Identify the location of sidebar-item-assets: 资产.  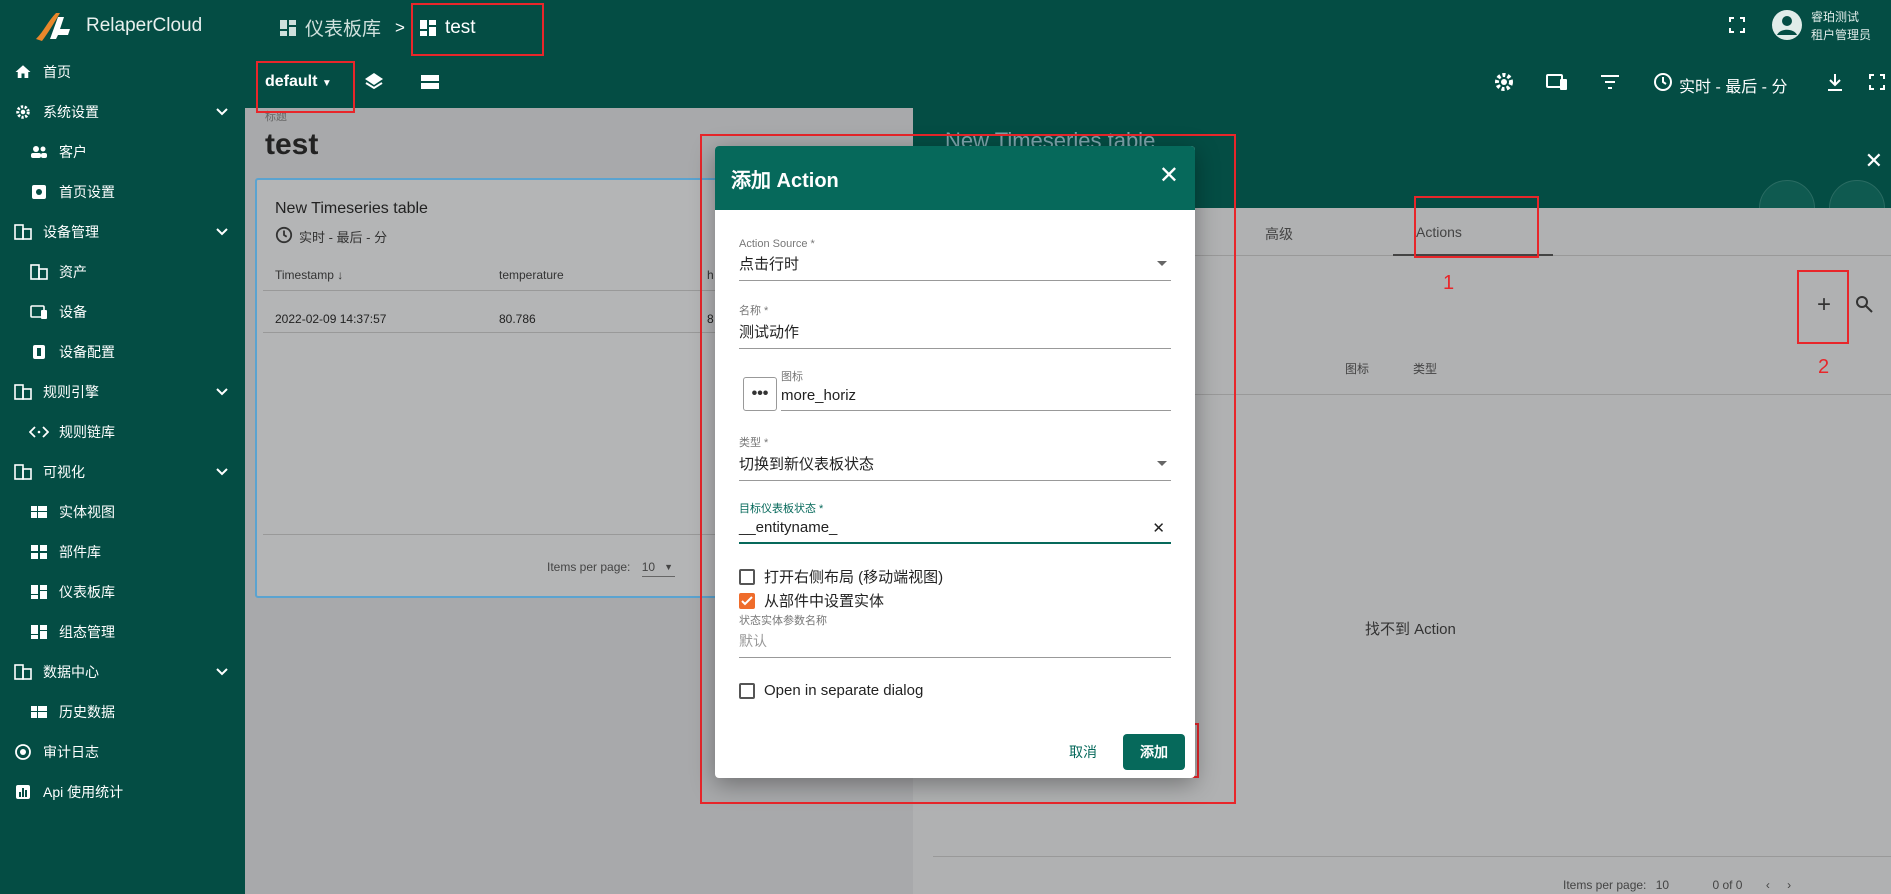
(122, 272).